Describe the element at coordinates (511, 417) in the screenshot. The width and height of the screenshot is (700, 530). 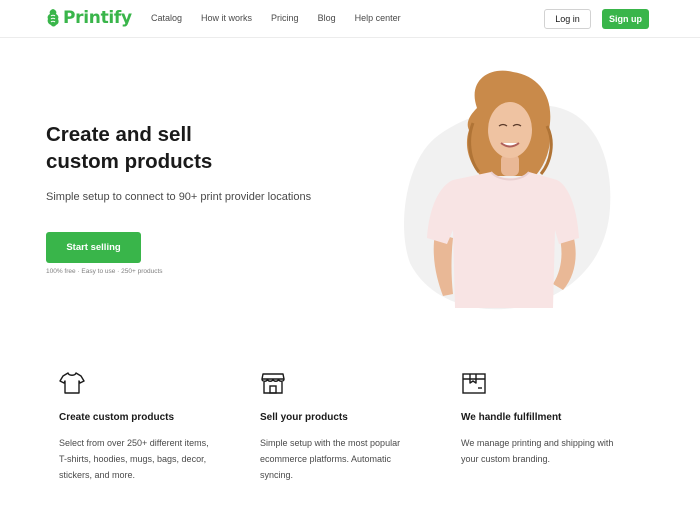
I see `feature-title: We handle fulfillment` at that location.